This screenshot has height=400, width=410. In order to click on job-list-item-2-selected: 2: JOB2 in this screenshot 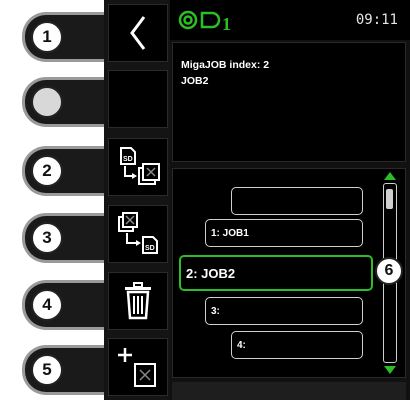, I will do `click(276, 273)`.